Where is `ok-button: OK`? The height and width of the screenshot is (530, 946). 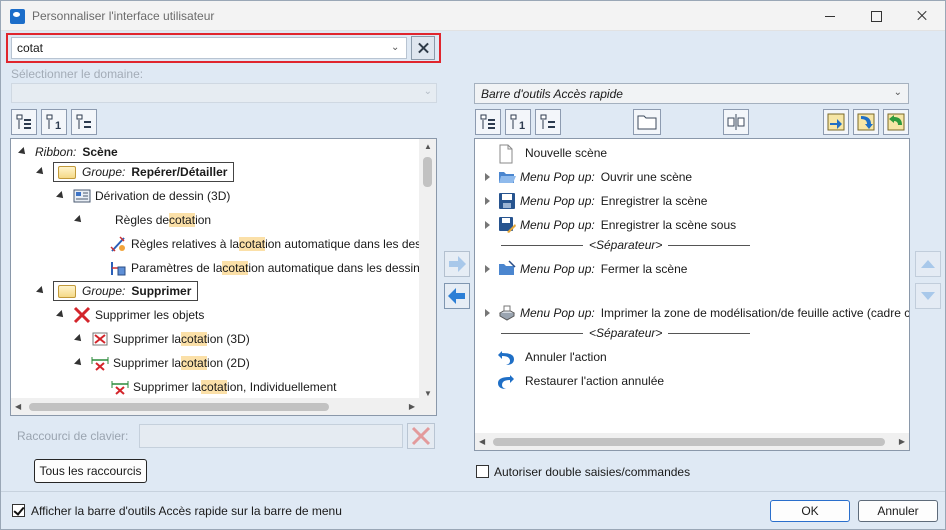
ok-button: OK is located at coordinates (810, 511).